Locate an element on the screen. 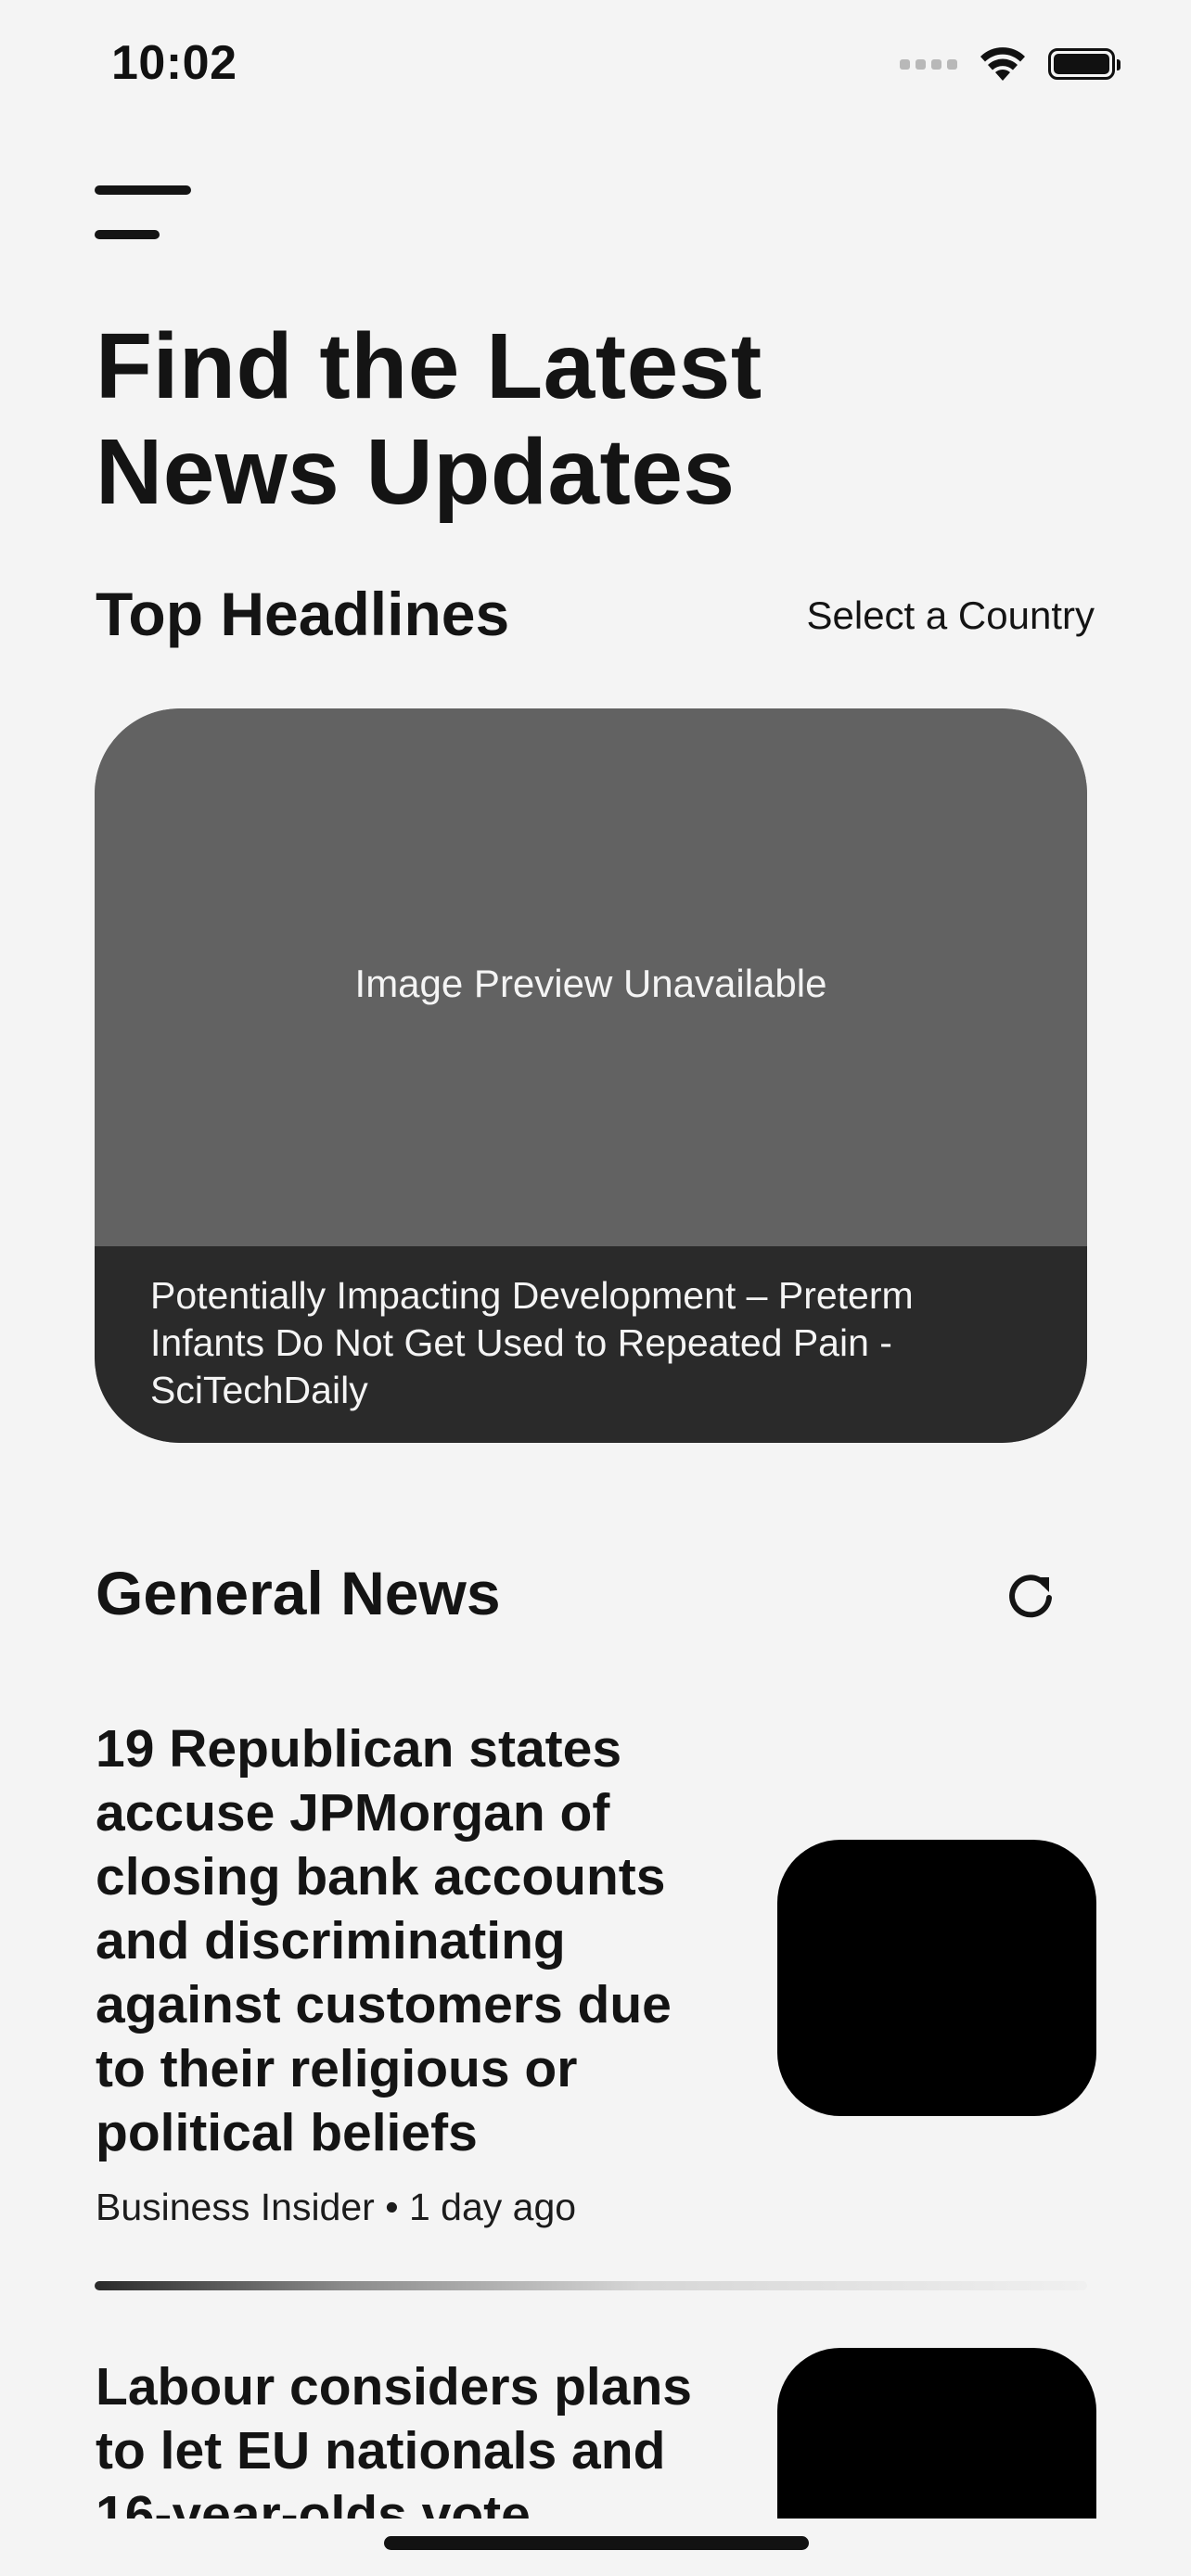 The height and width of the screenshot is (2576, 1191). status-icons is located at coordinates (1010, 64).